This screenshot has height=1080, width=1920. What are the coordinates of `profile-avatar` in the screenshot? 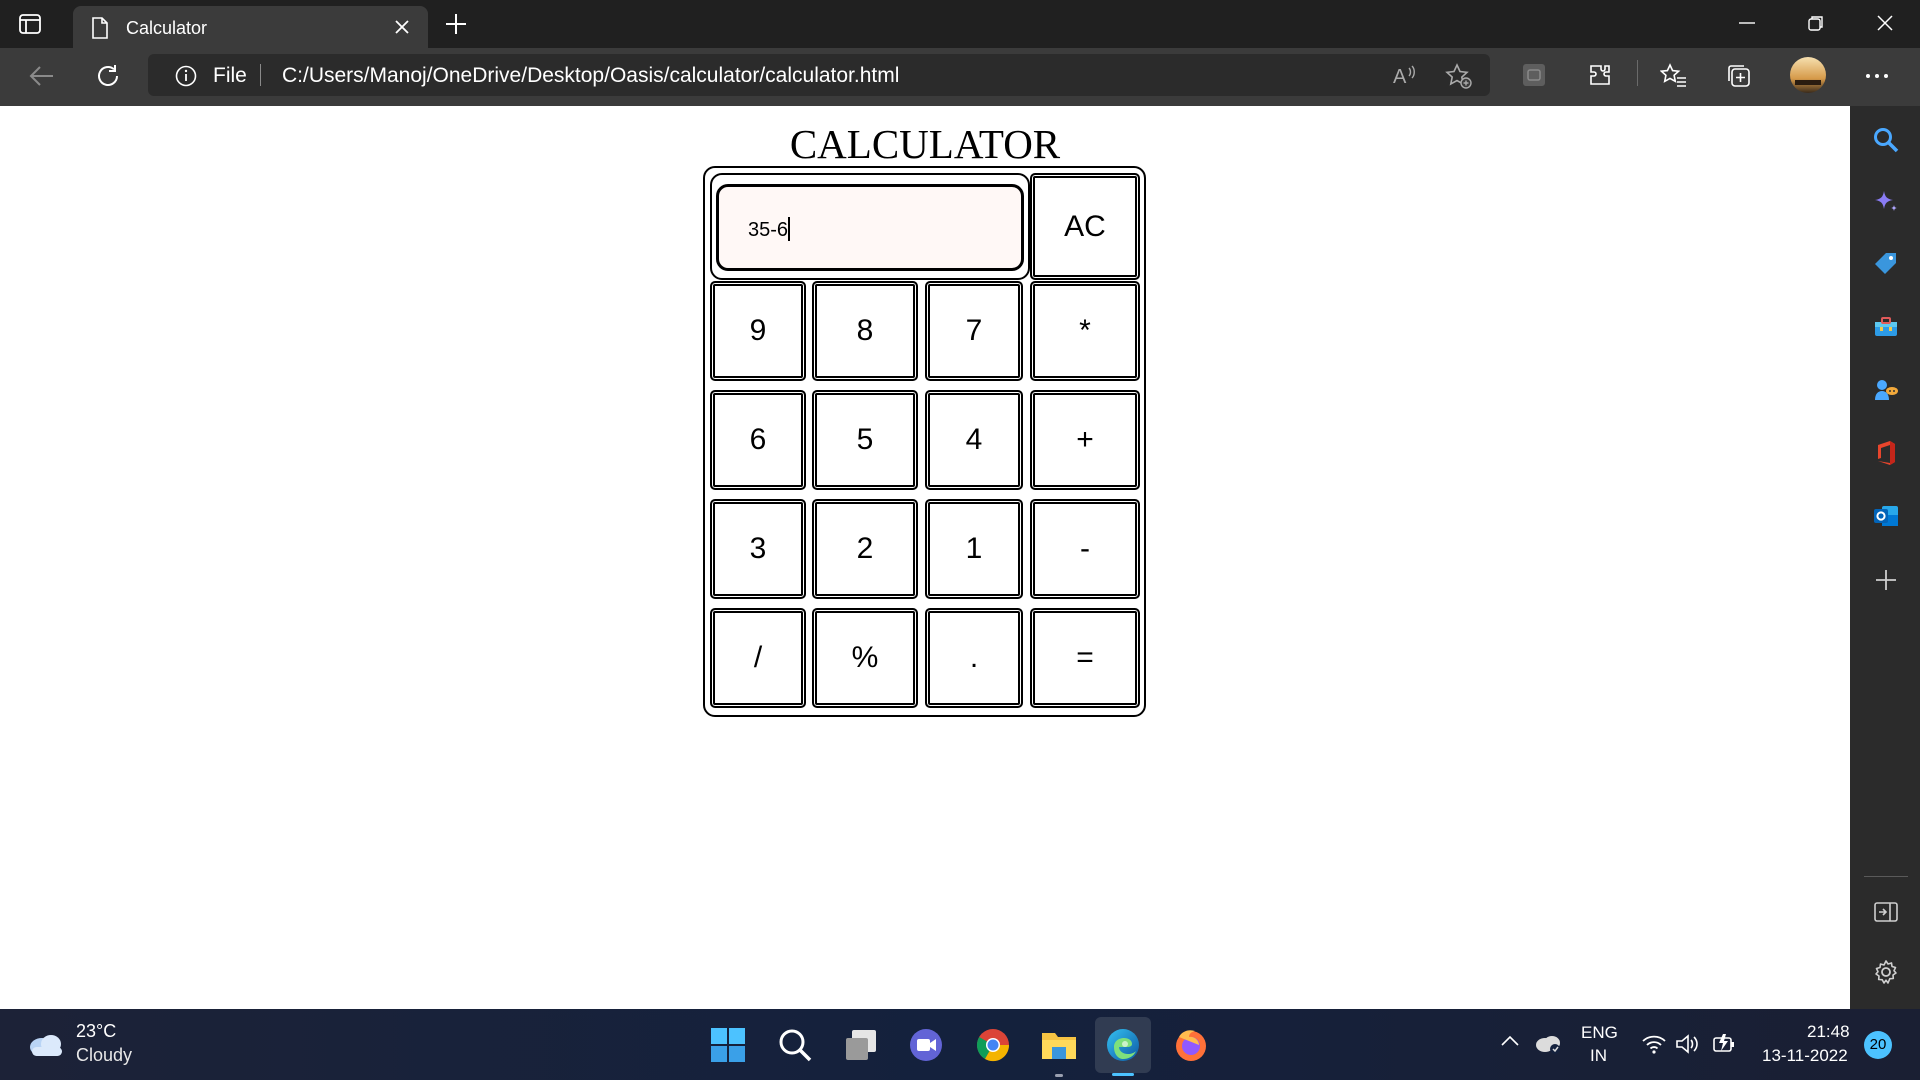 It's located at (1808, 77).